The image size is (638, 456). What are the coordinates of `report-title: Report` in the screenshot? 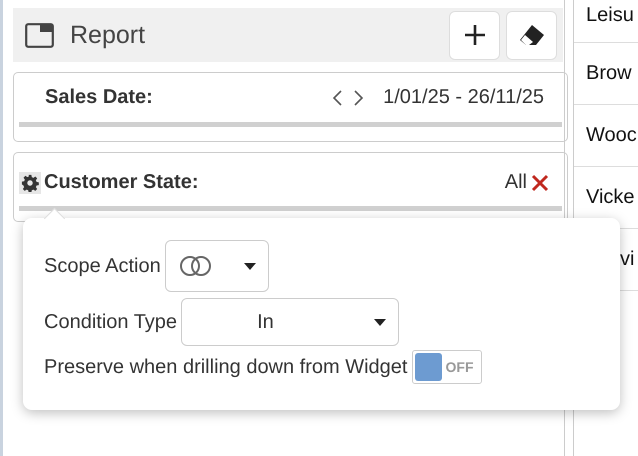 It's located at (108, 35).